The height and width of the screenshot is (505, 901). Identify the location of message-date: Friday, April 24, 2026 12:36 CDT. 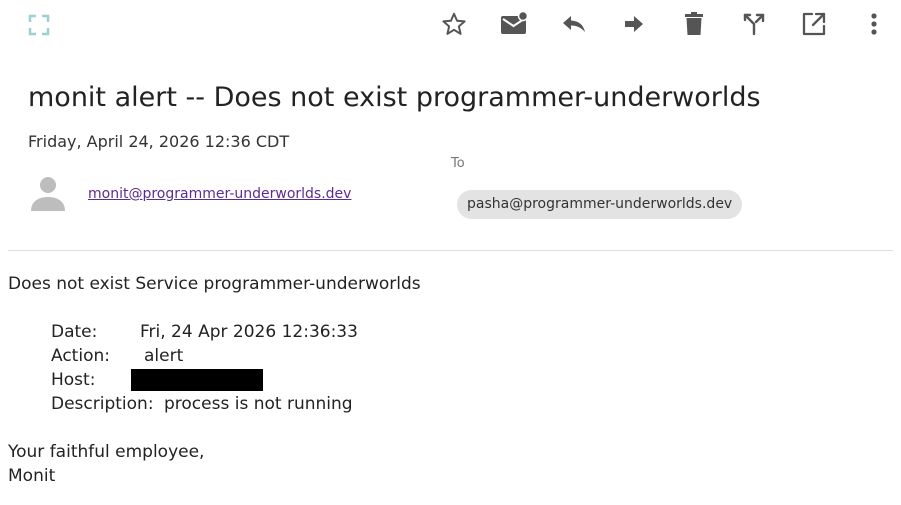
(159, 141).